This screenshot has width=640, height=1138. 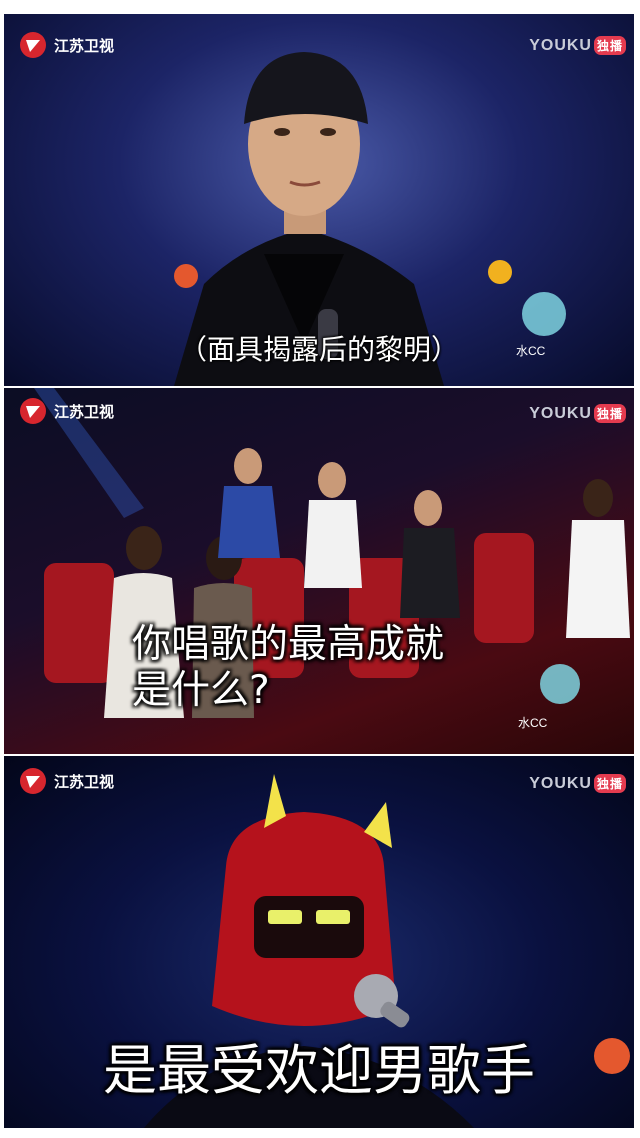 I want to click on subtitle-line-2: 是什么?, so click(x=201, y=690).